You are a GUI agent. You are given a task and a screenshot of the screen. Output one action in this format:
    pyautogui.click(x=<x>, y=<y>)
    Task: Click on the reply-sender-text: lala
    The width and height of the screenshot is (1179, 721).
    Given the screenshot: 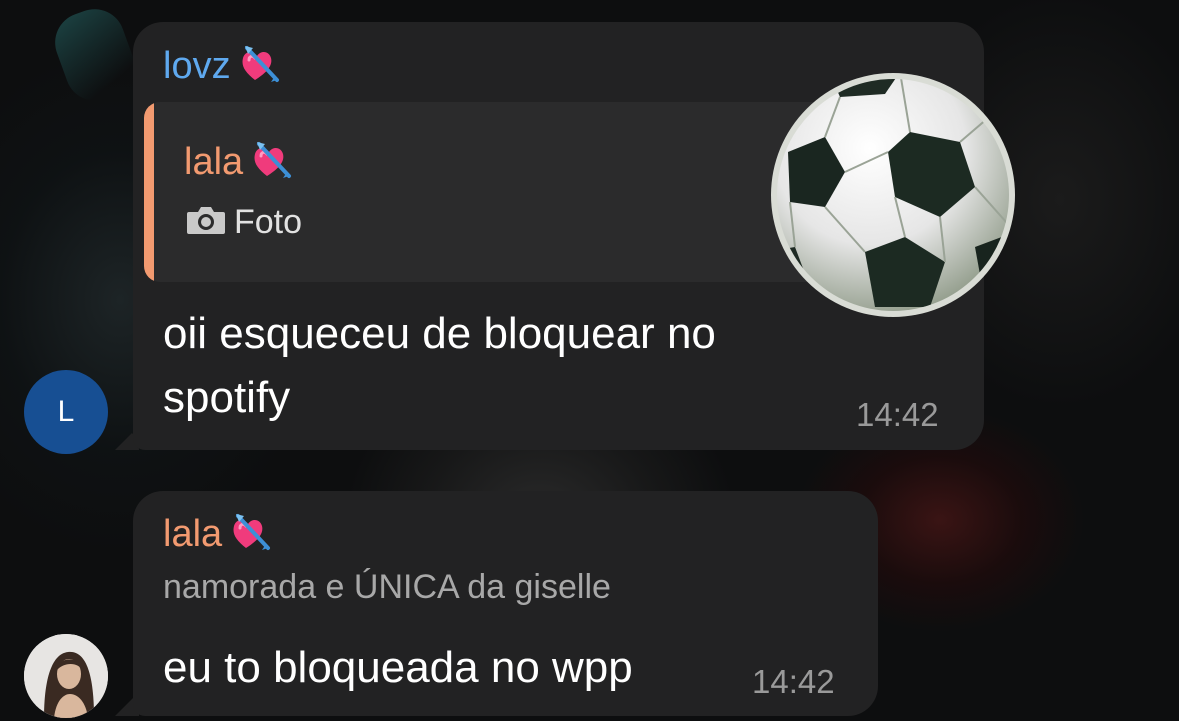 What is the action you would take?
    pyautogui.click(x=214, y=162)
    